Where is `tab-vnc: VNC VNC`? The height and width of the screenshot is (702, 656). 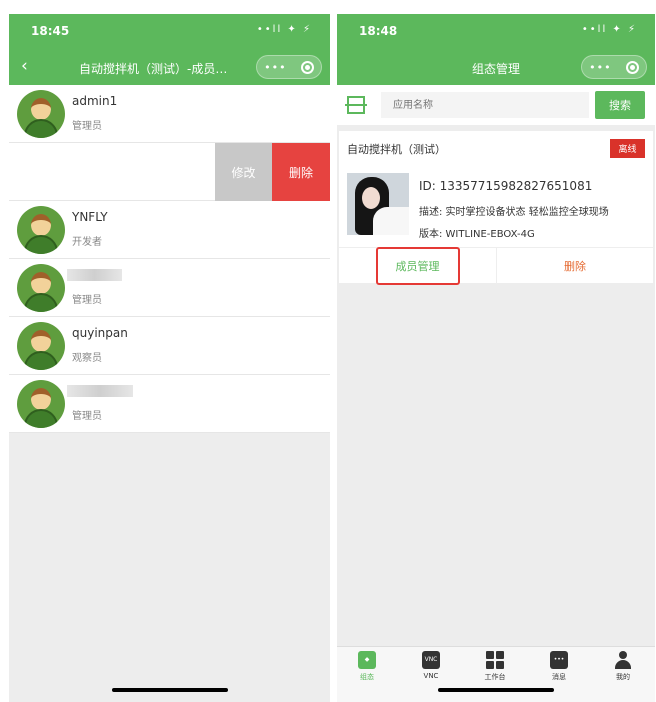
tab-vnc: VNC VNC is located at coordinates (431, 665).